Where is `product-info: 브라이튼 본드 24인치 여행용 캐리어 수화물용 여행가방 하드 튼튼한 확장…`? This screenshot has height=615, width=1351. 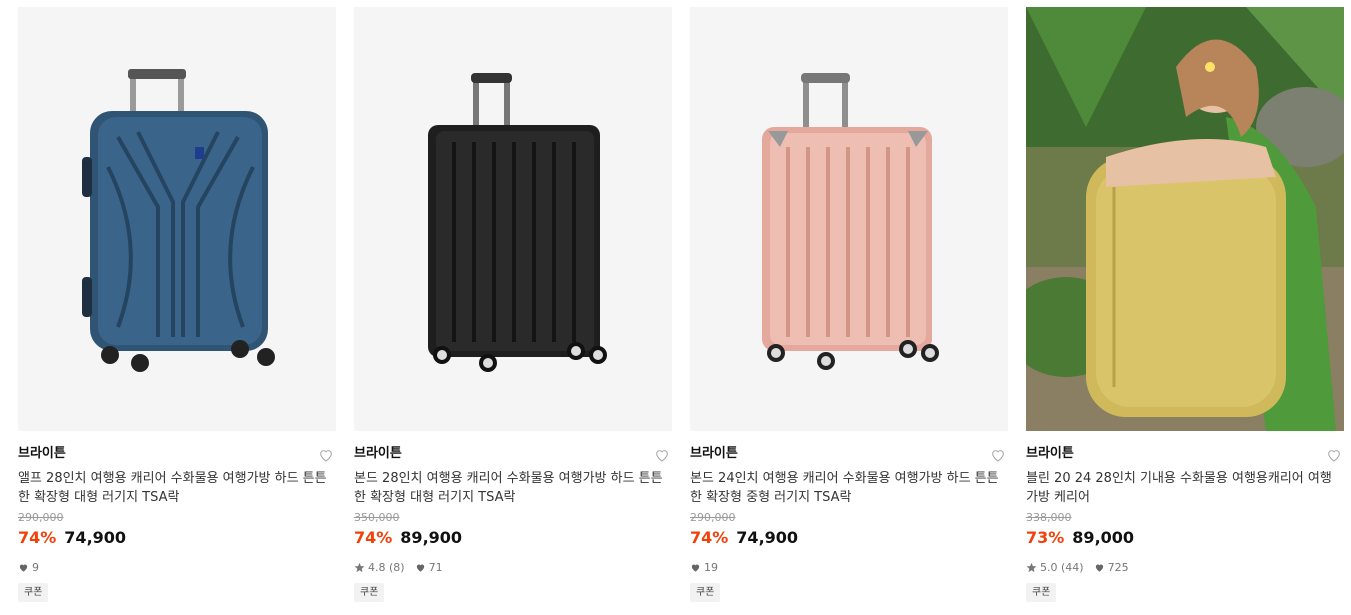
product-info: 브라이튼 본드 24인치 여행용 캐리어 수화물용 여행가방 하드 튼튼한 확장… is located at coordinates (849, 516).